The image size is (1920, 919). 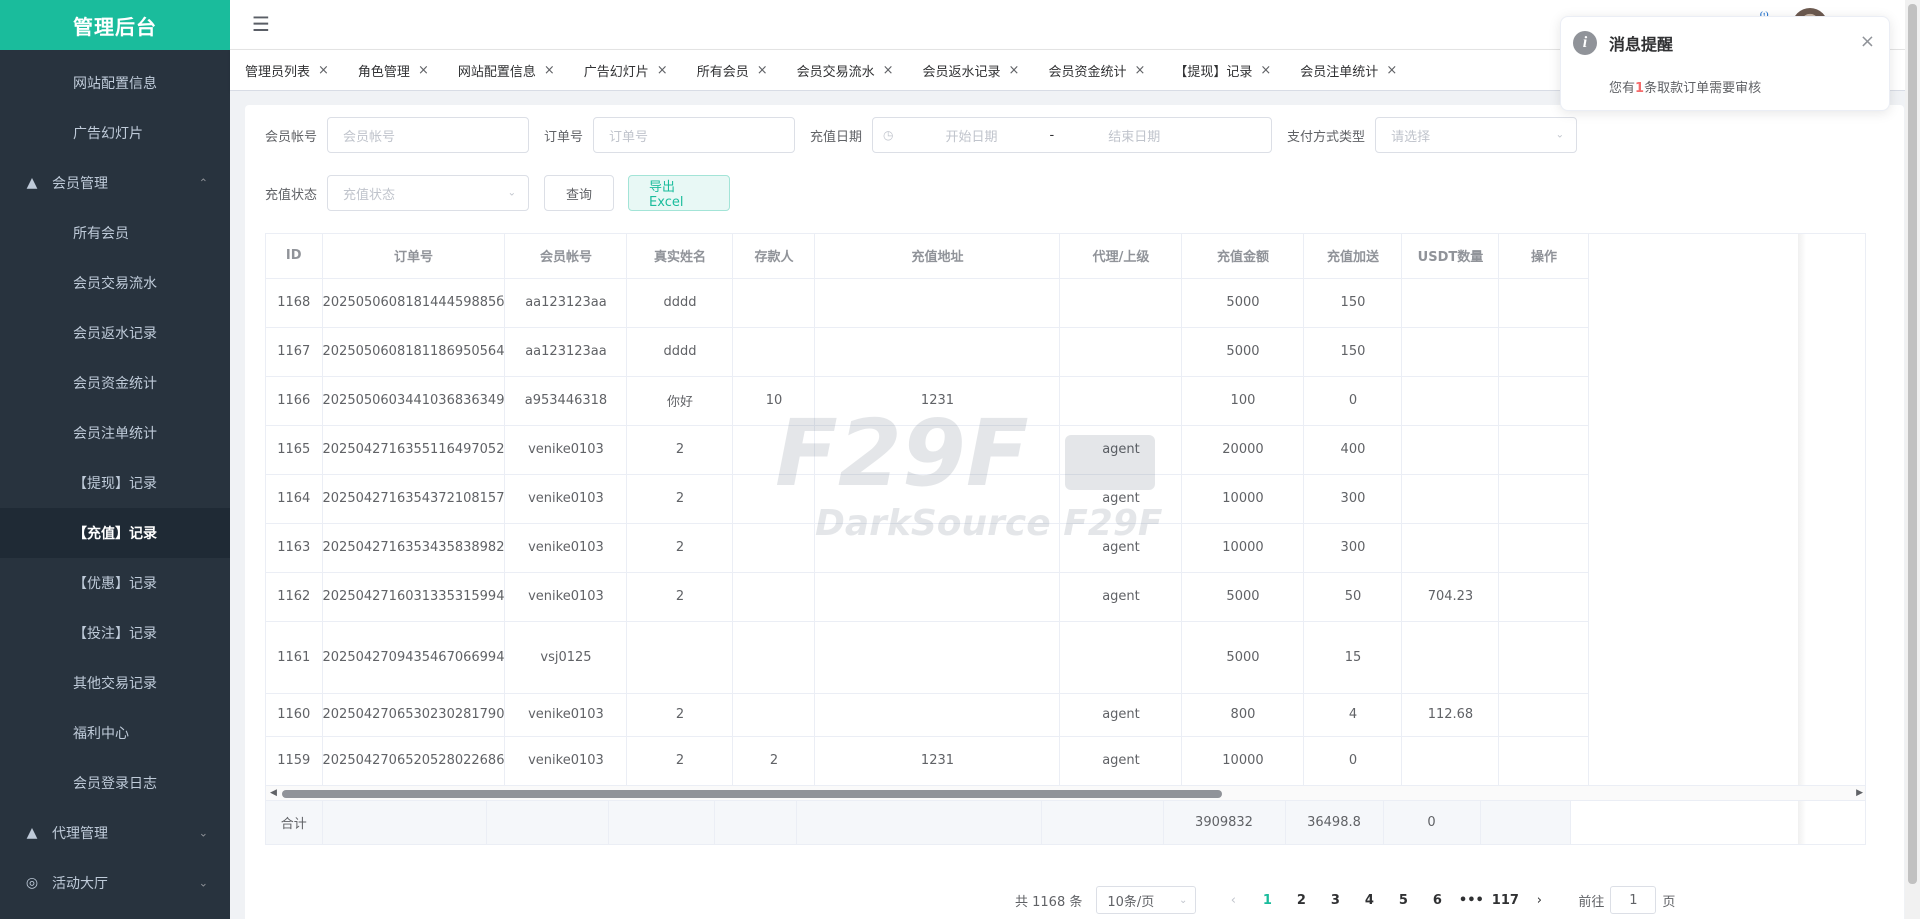 I want to click on column-header: 存款人, so click(x=774, y=256).